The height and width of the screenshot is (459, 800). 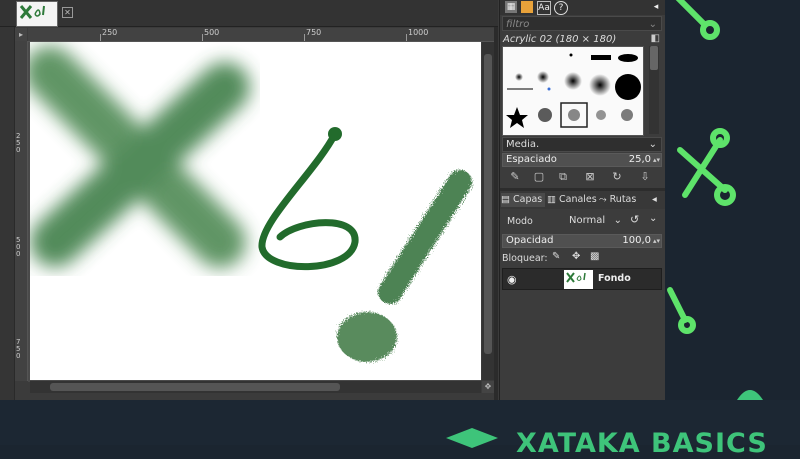 I want to click on dock-tab-icons: ▦ Aa ? ◂, so click(x=583, y=7).